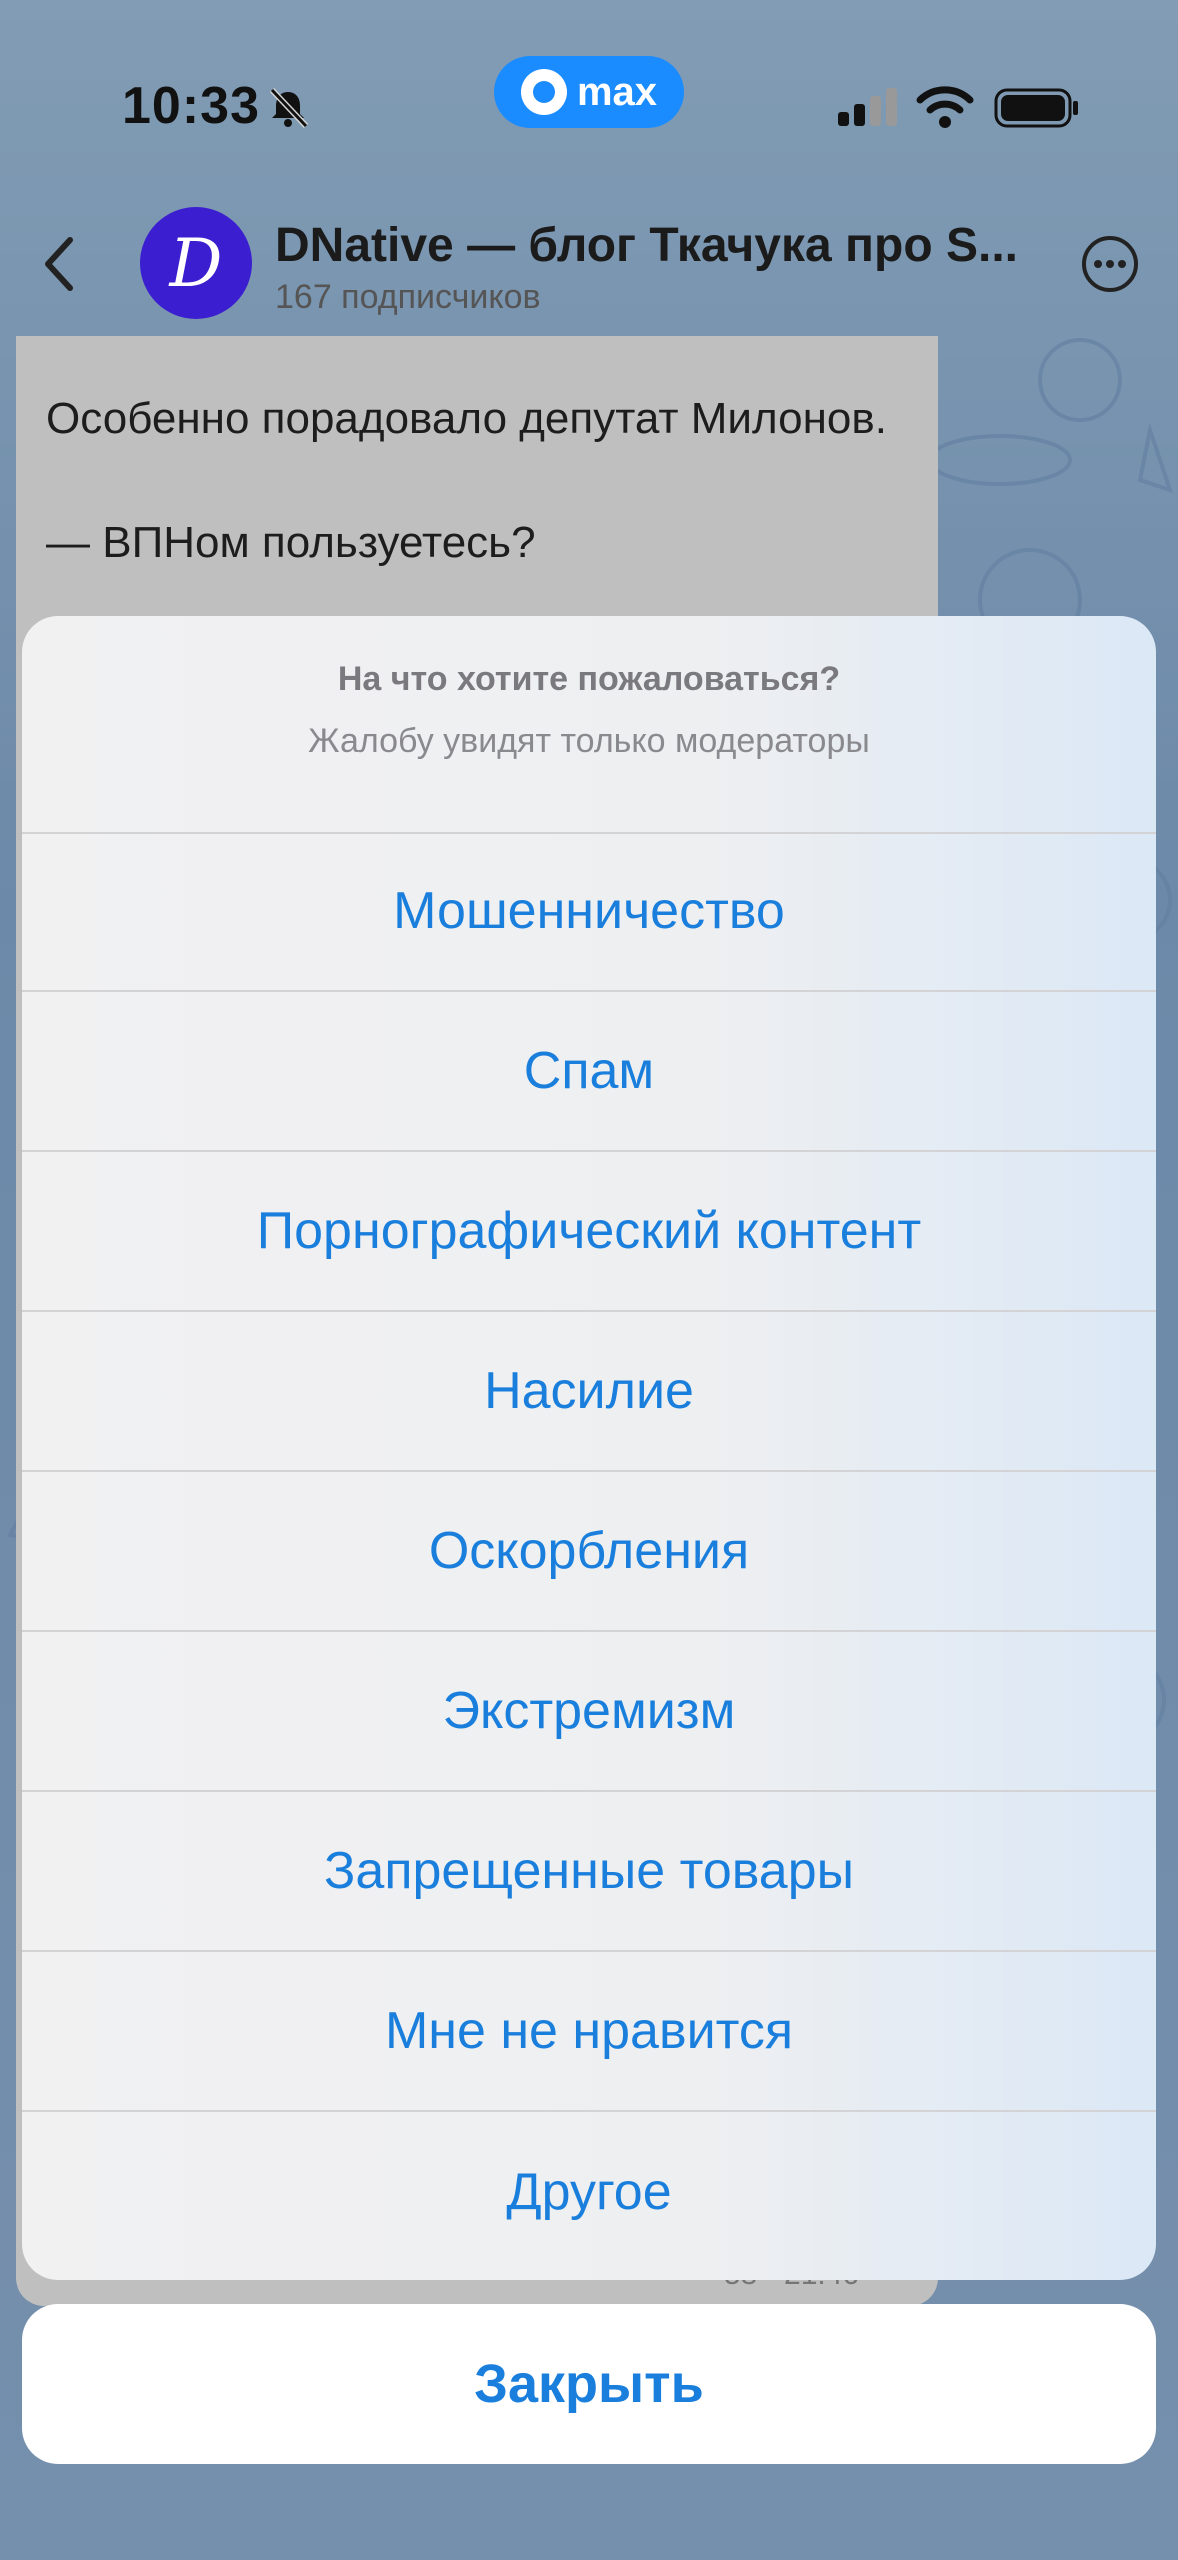 This screenshot has width=1178, height=2560. Describe the element at coordinates (589, 1392) in the screenshot. I see `report-option-violence: Насилие` at that location.